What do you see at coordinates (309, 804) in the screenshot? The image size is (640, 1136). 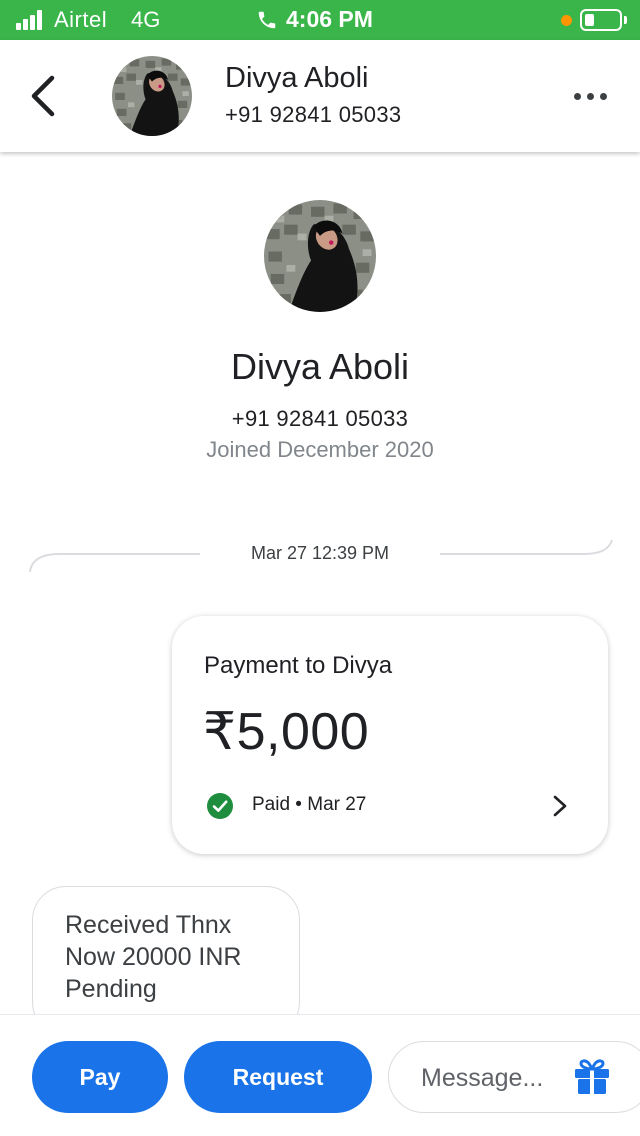 I see `payment-status: Paid • Mar 27` at bounding box center [309, 804].